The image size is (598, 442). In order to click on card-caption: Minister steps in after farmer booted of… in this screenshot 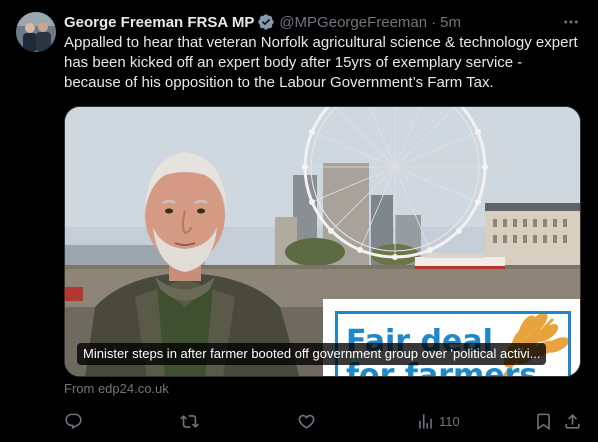, I will do `click(312, 354)`.